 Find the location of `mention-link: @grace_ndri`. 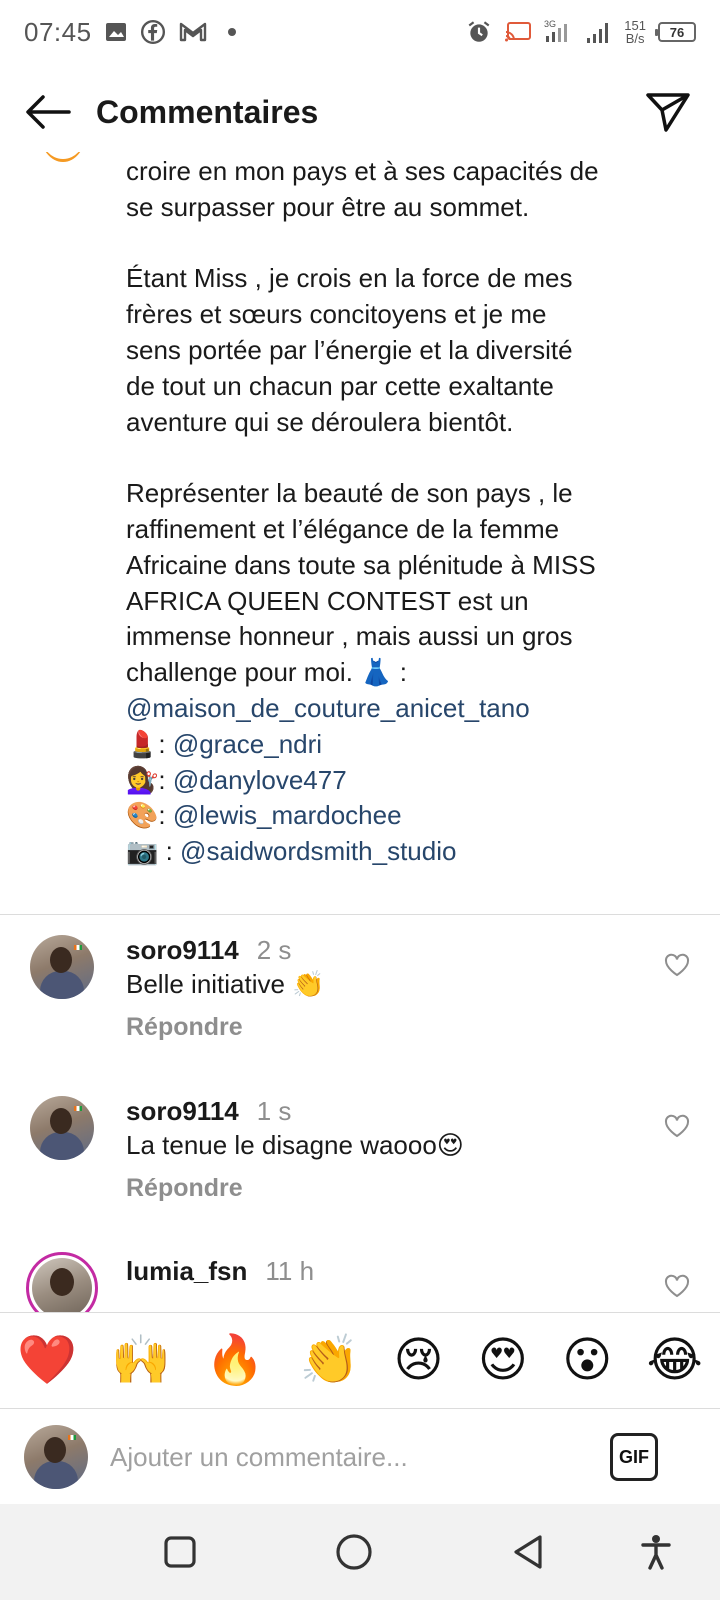

mention-link: @grace_ndri is located at coordinates (247, 744).